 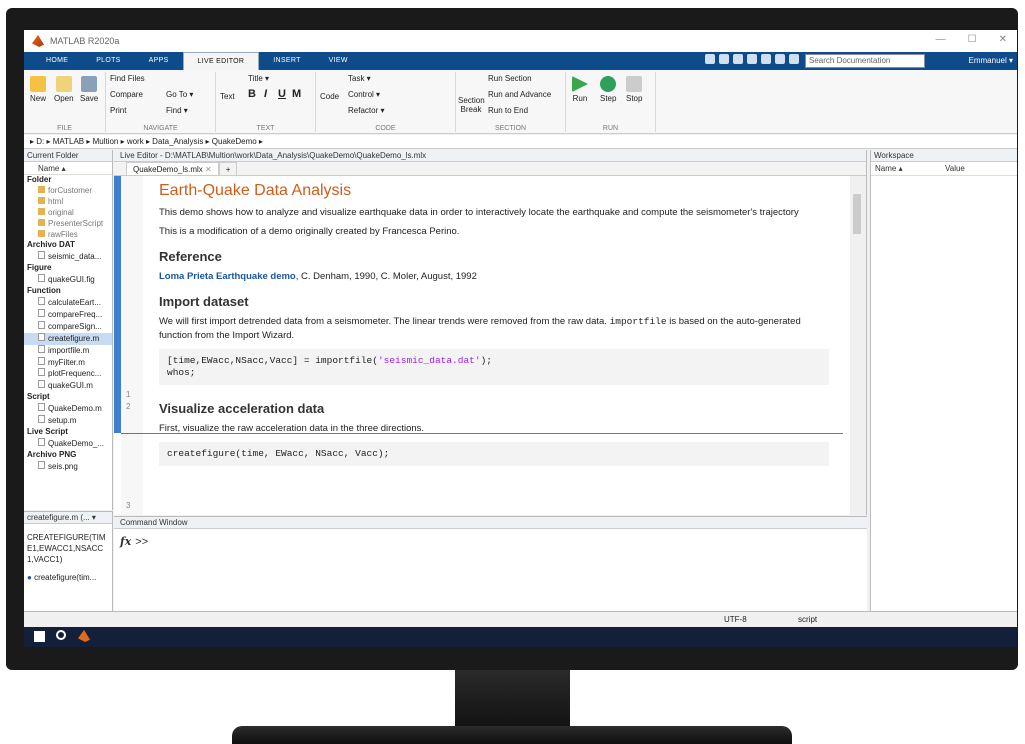 I want to click on tree-item: setup.m, so click(x=68, y=421).